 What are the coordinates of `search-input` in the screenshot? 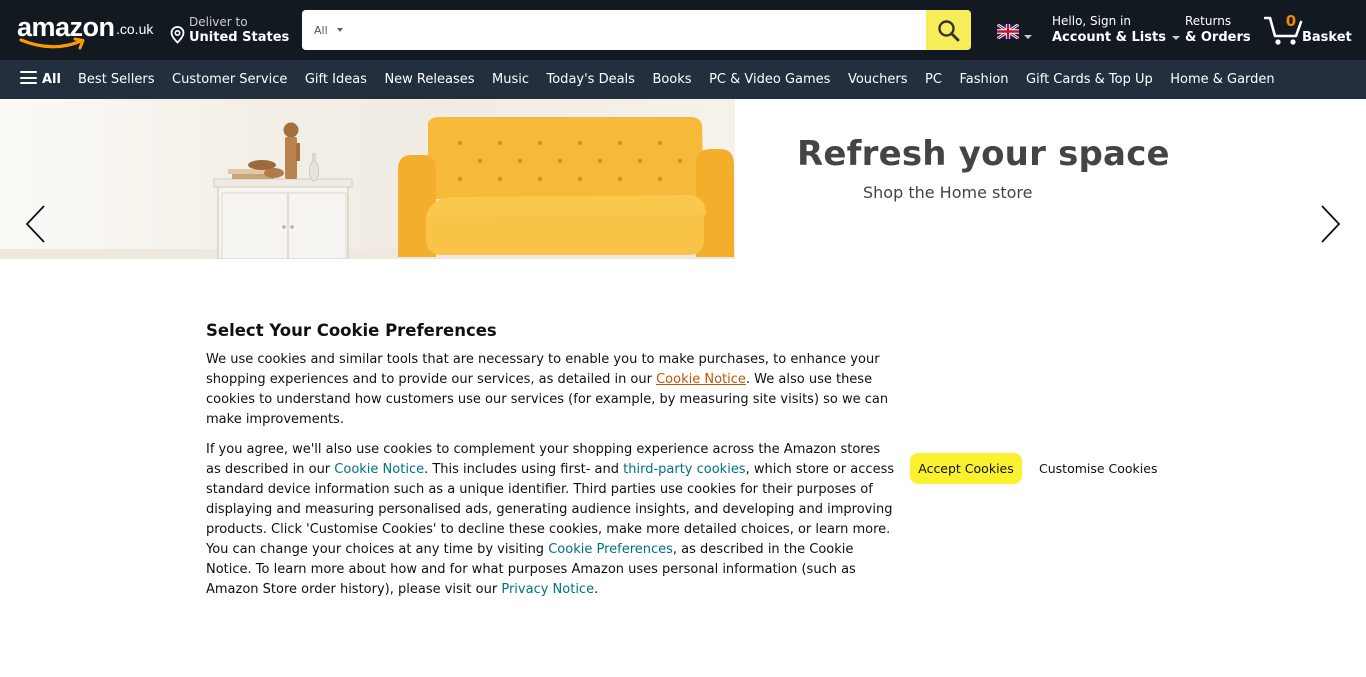 It's located at (638, 30).